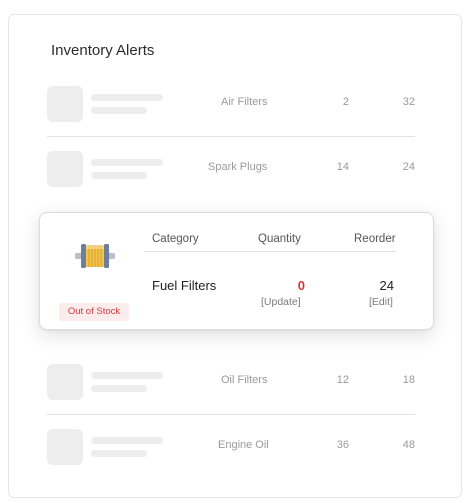  I want to click on inventory-row-engine-oil: Engine Oil 36 48, so click(231, 447).